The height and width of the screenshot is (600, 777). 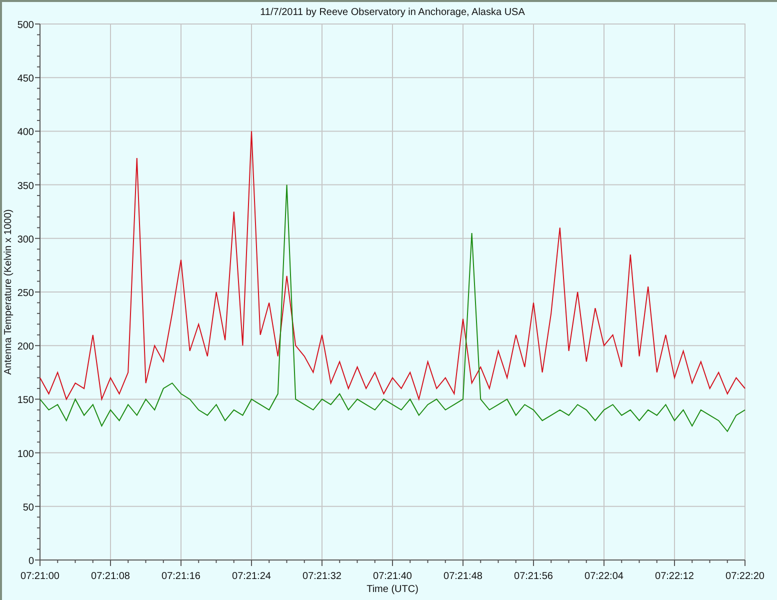 I want to click on y-tick-label: 100, so click(x=25, y=454).